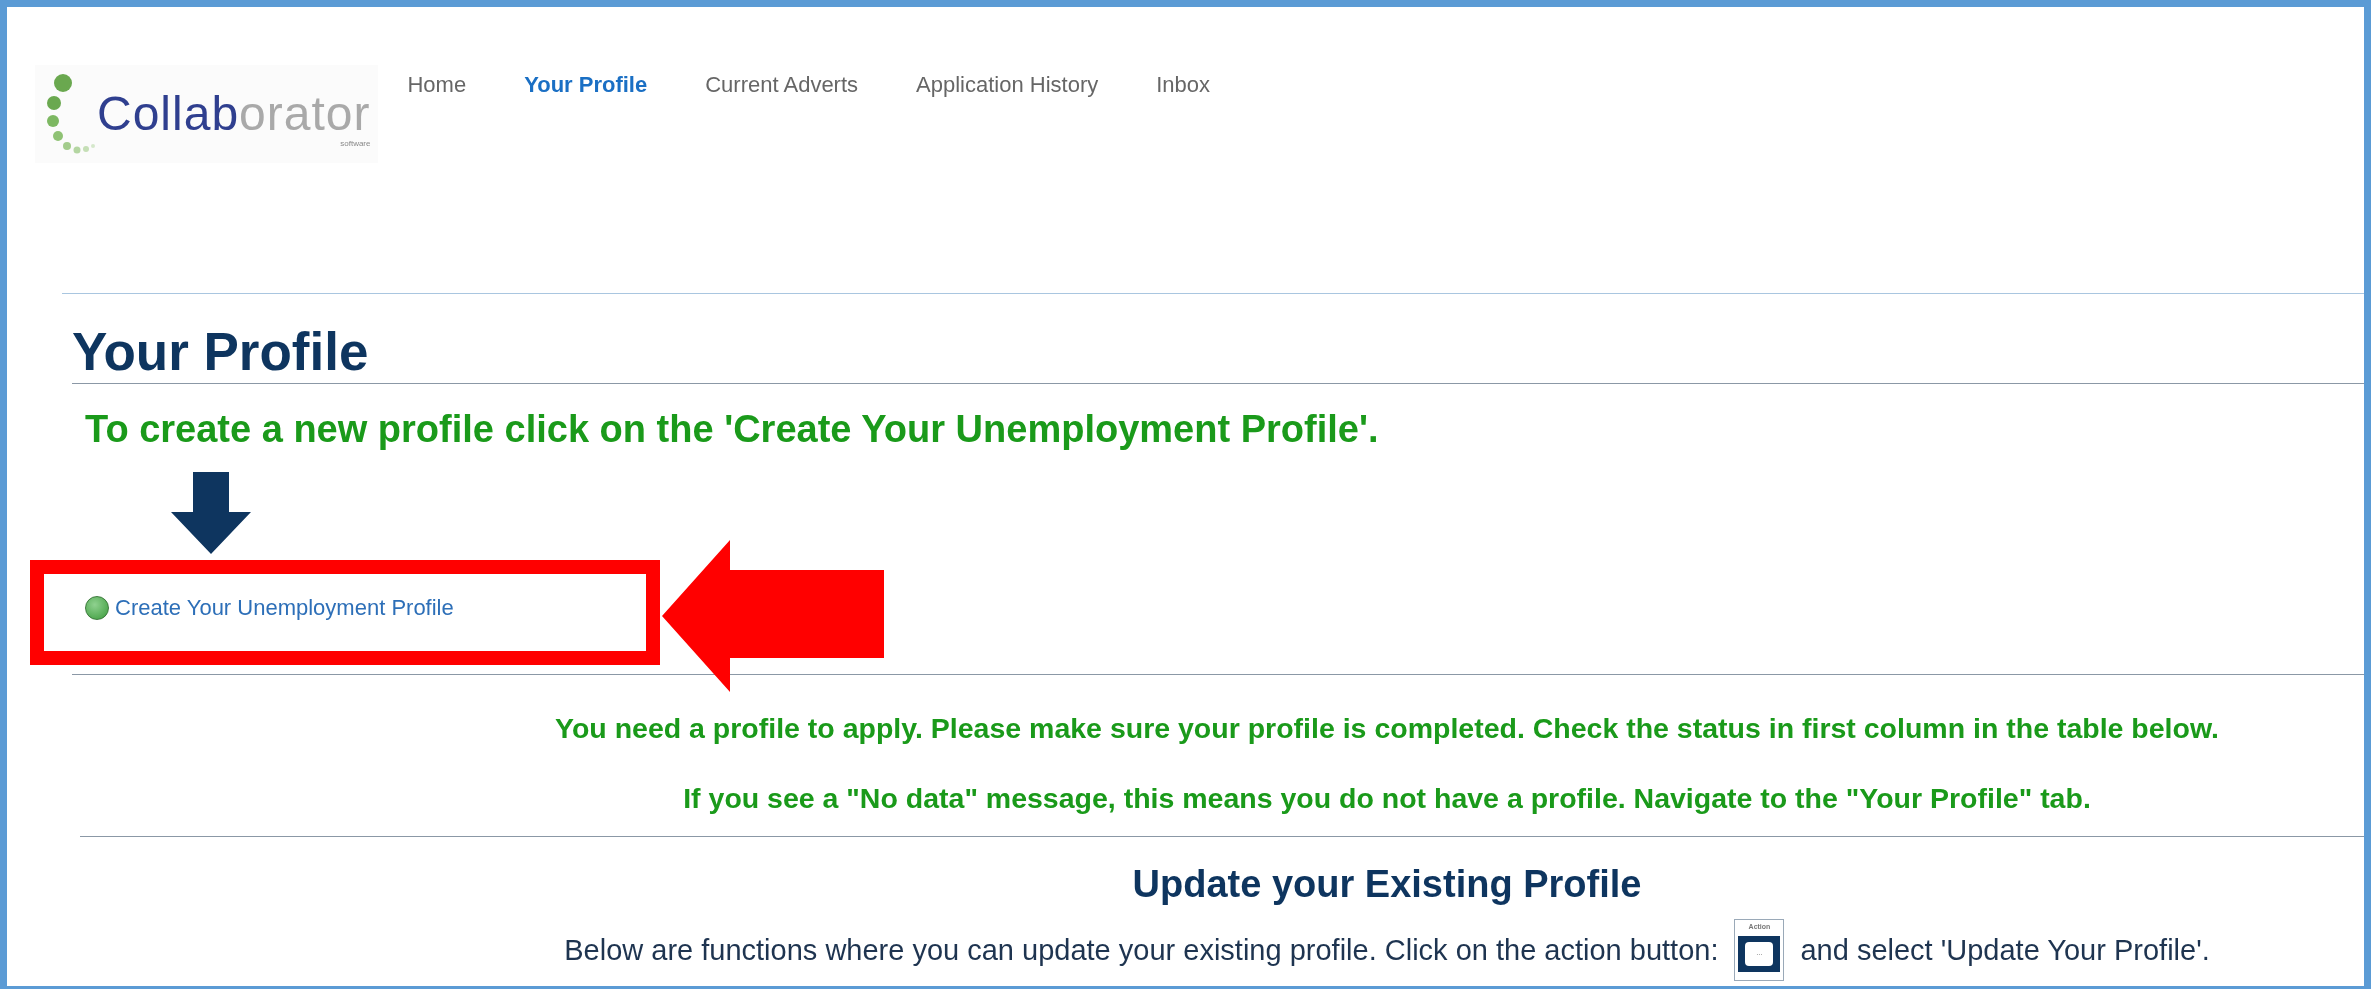 This screenshot has width=2371, height=989. What do you see at coordinates (1007, 85) in the screenshot?
I see `nav-tab: Application History` at bounding box center [1007, 85].